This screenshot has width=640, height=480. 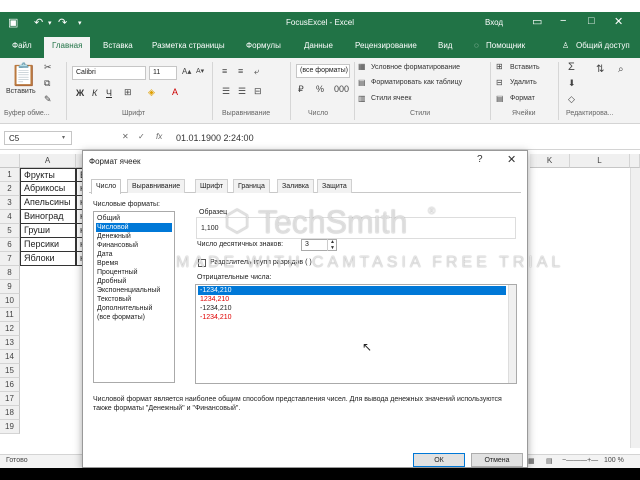 I want to click on paste-button: Вставить, so click(x=21, y=91).